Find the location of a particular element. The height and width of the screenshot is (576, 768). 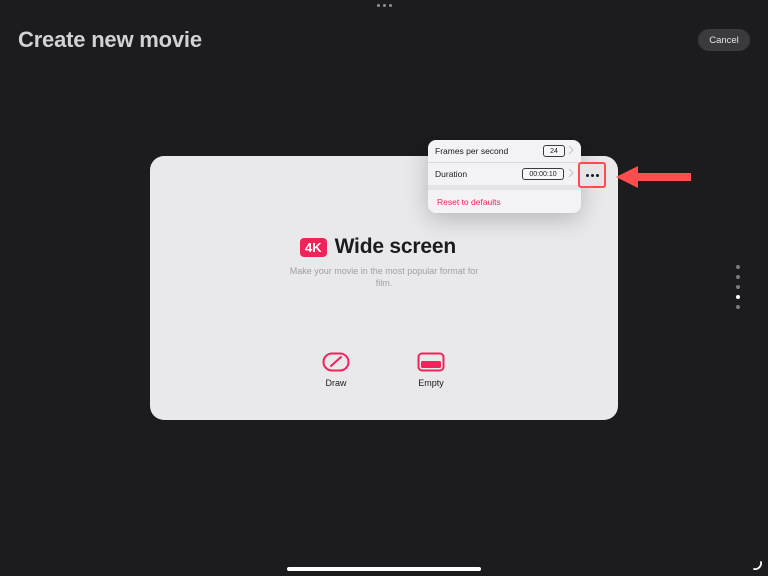

empty-label: Empty is located at coordinates (431, 383).